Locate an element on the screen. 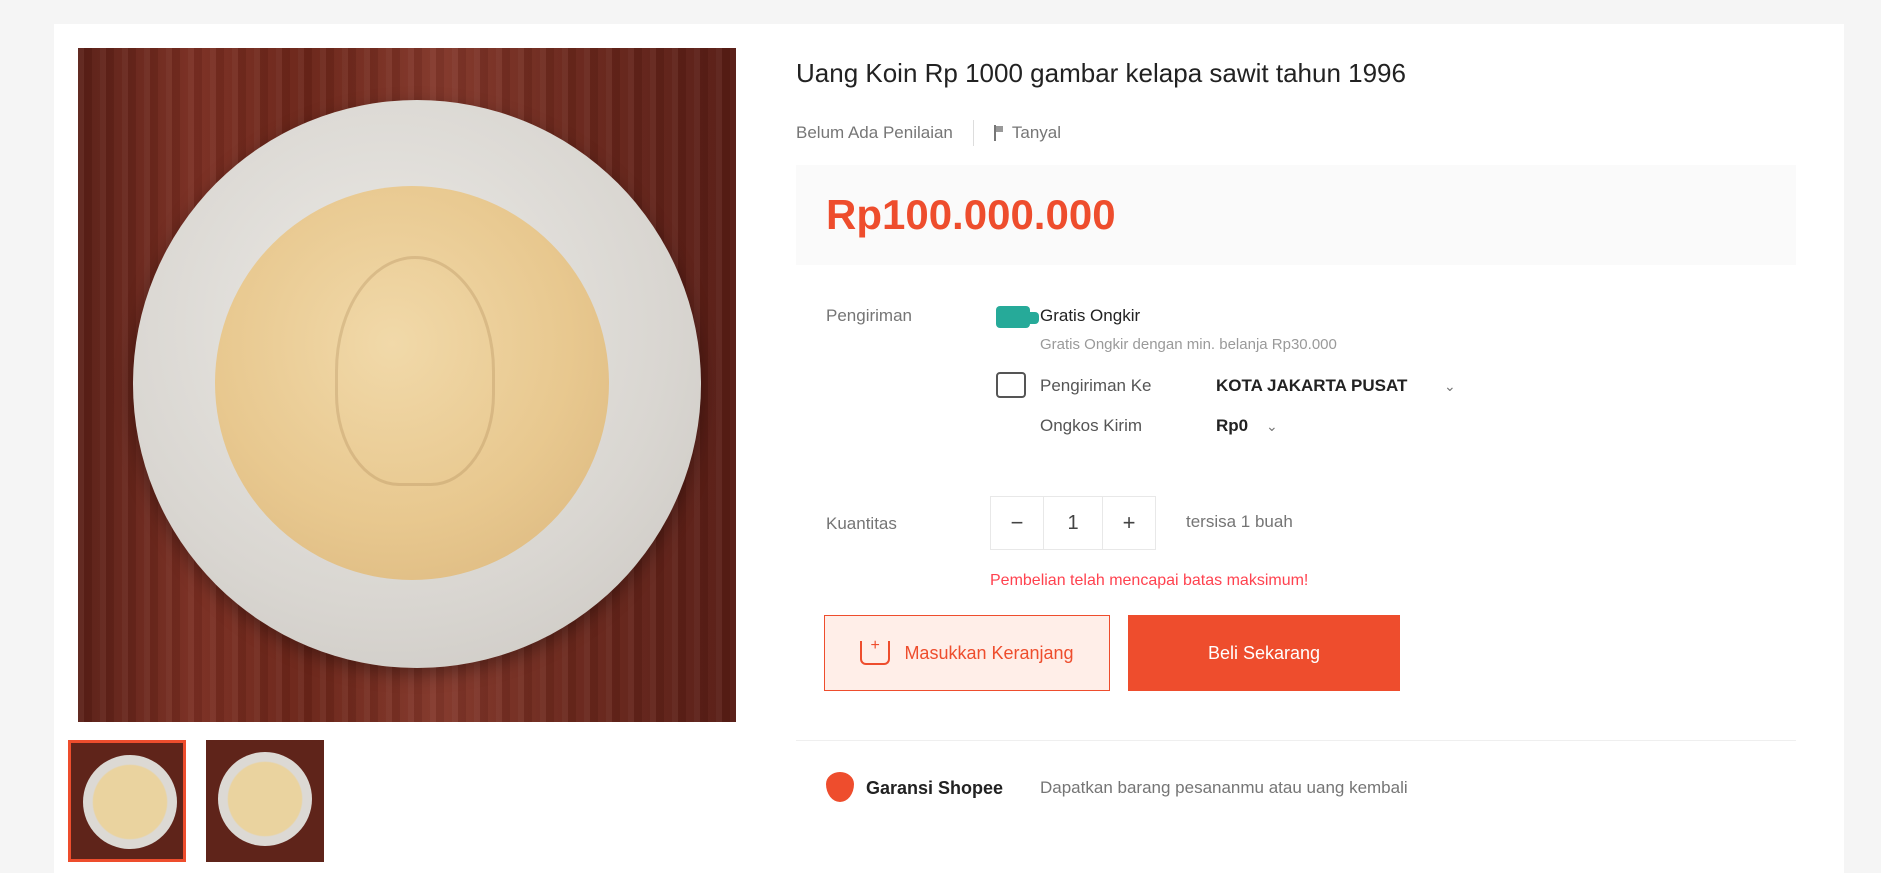 The image size is (1881, 873). product-price: Rp100.000.000 is located at coordinates (971, 214).